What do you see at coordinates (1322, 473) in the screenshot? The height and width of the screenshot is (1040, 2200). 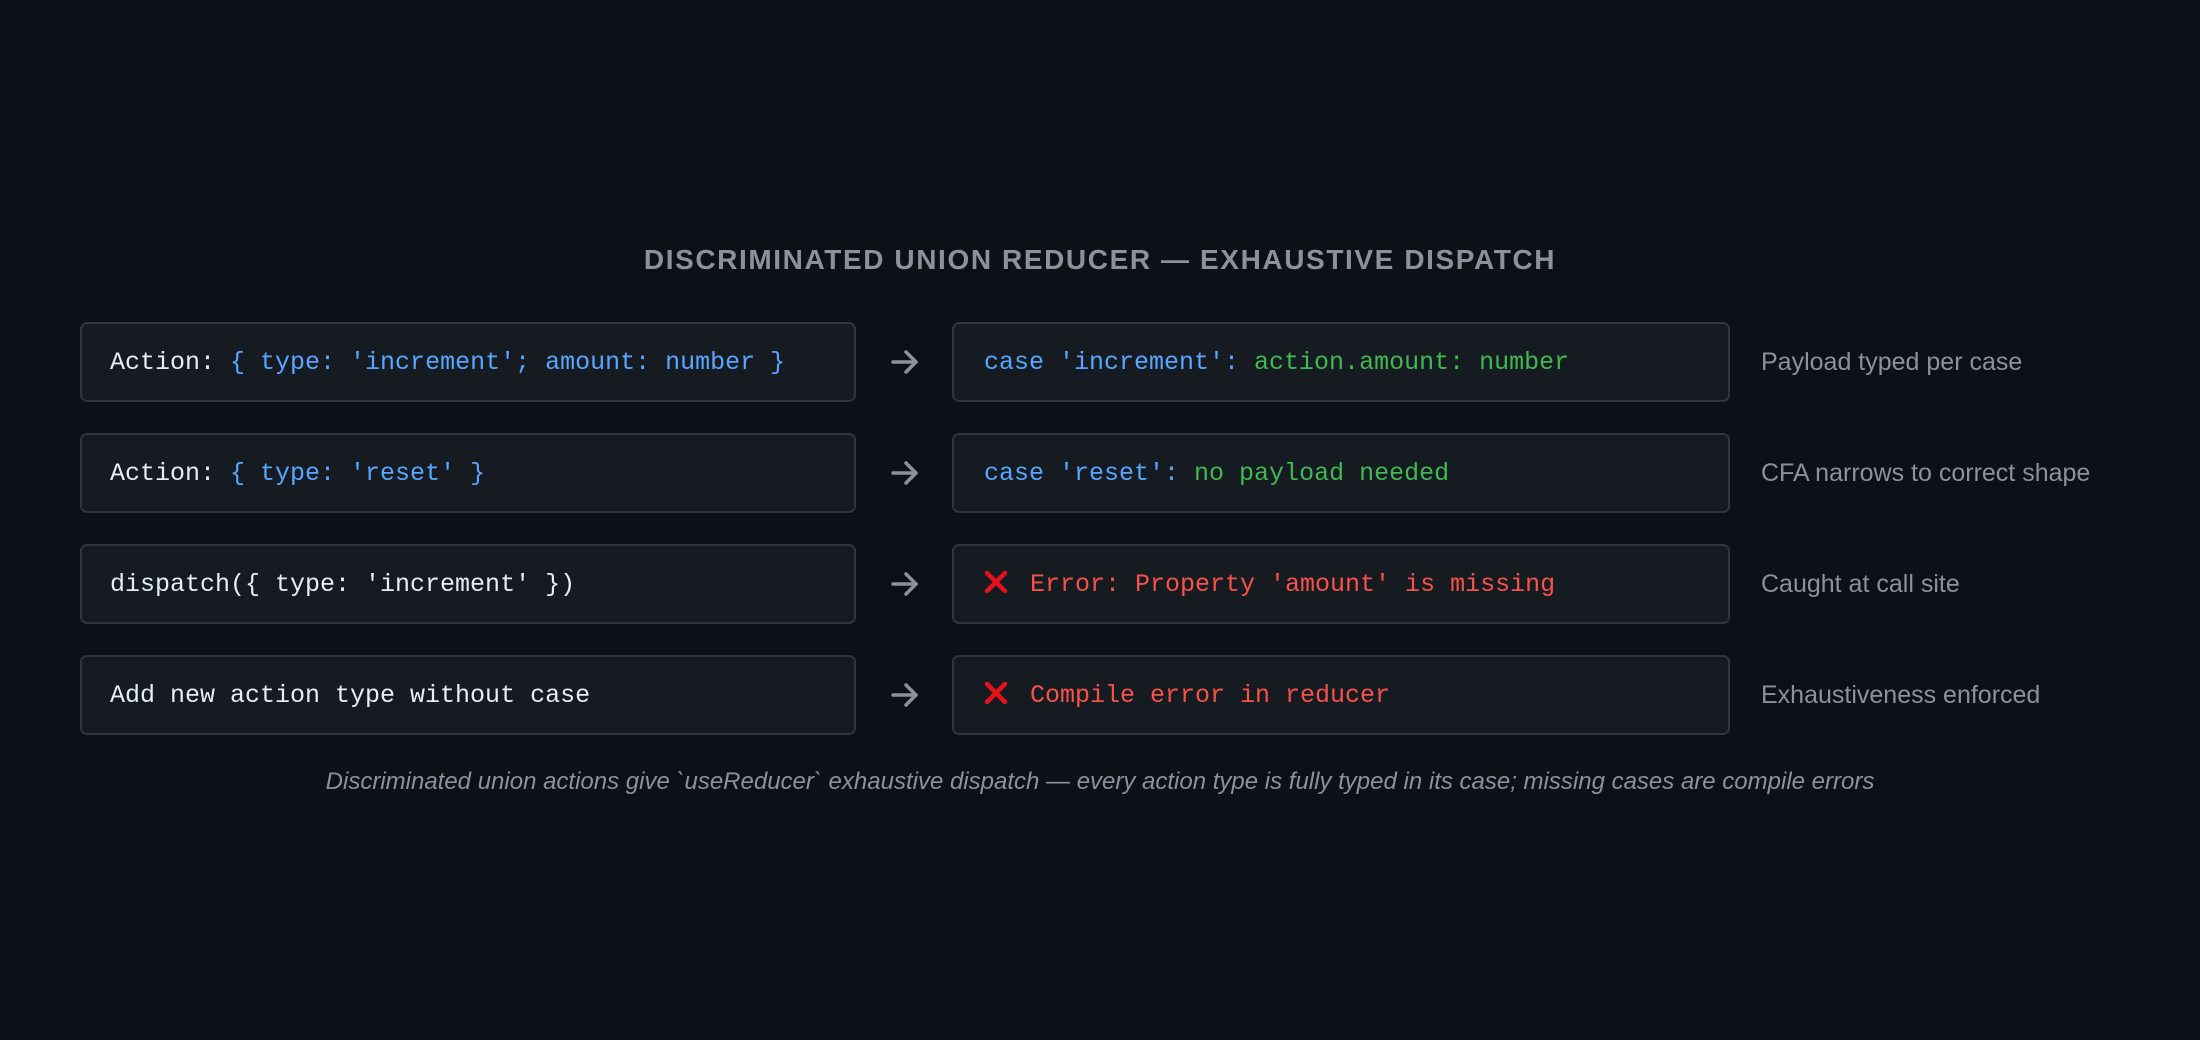 I see `case-detail: no payload needed` at bounding box center [1322, 473].